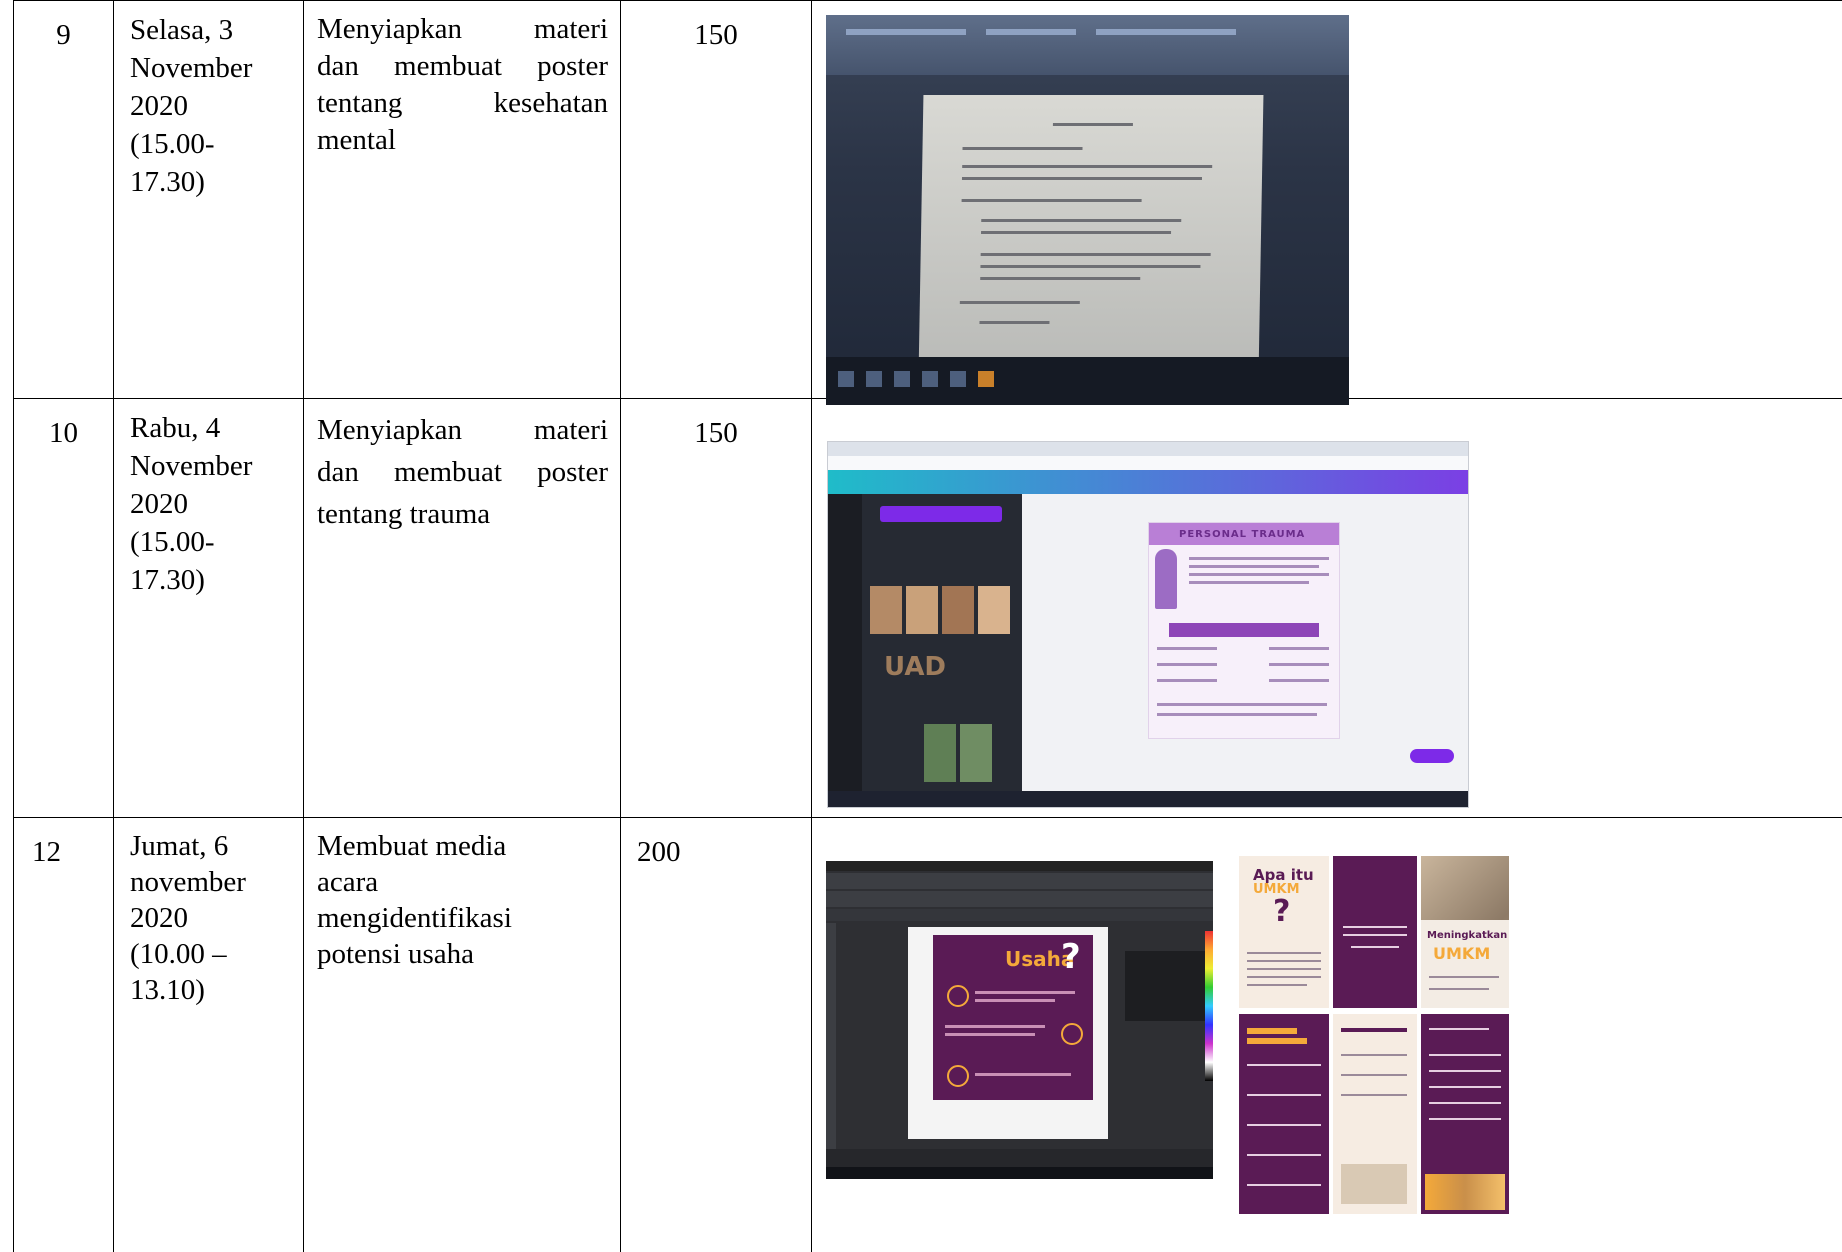 The height and width of the screenshot is (1252, 1842). I want to click on design-canvas: Usaha ?, so click(1008, 1033).